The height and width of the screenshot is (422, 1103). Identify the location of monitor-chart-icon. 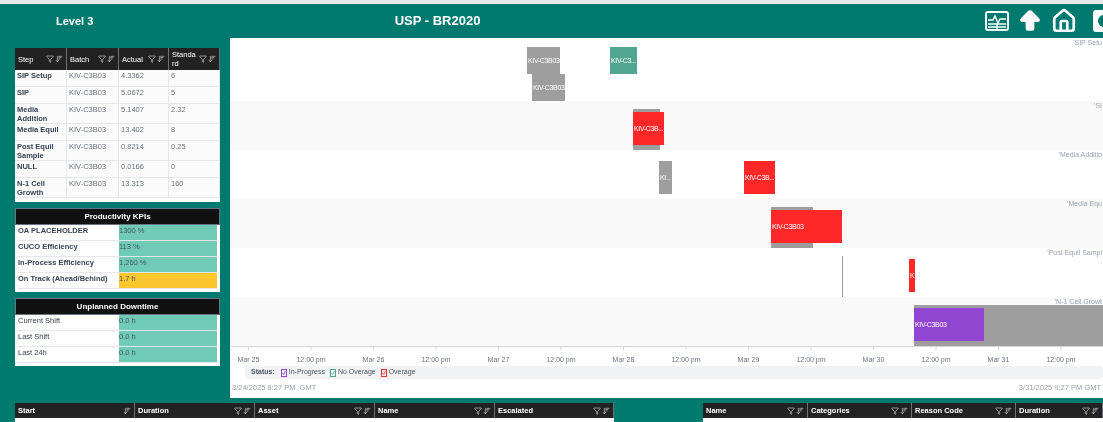
(997, 21).